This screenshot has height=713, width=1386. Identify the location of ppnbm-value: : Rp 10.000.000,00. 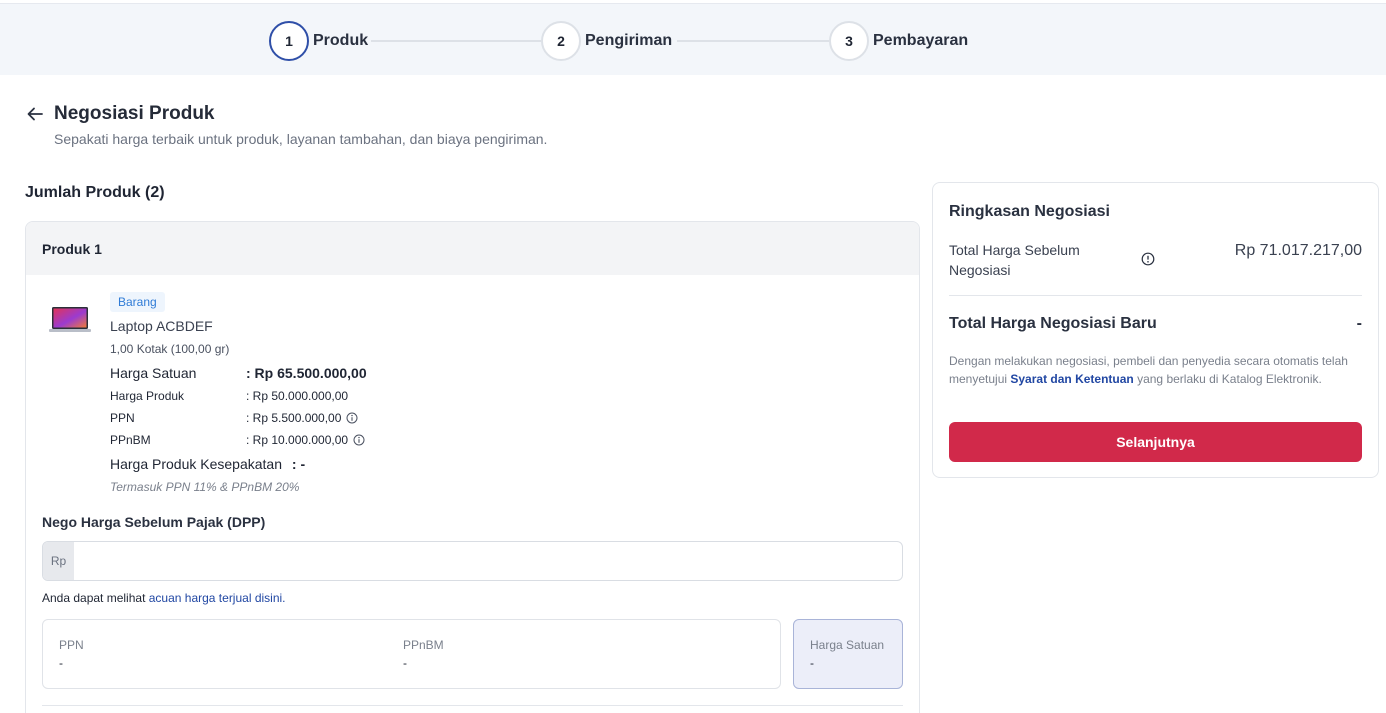
(297, 440).